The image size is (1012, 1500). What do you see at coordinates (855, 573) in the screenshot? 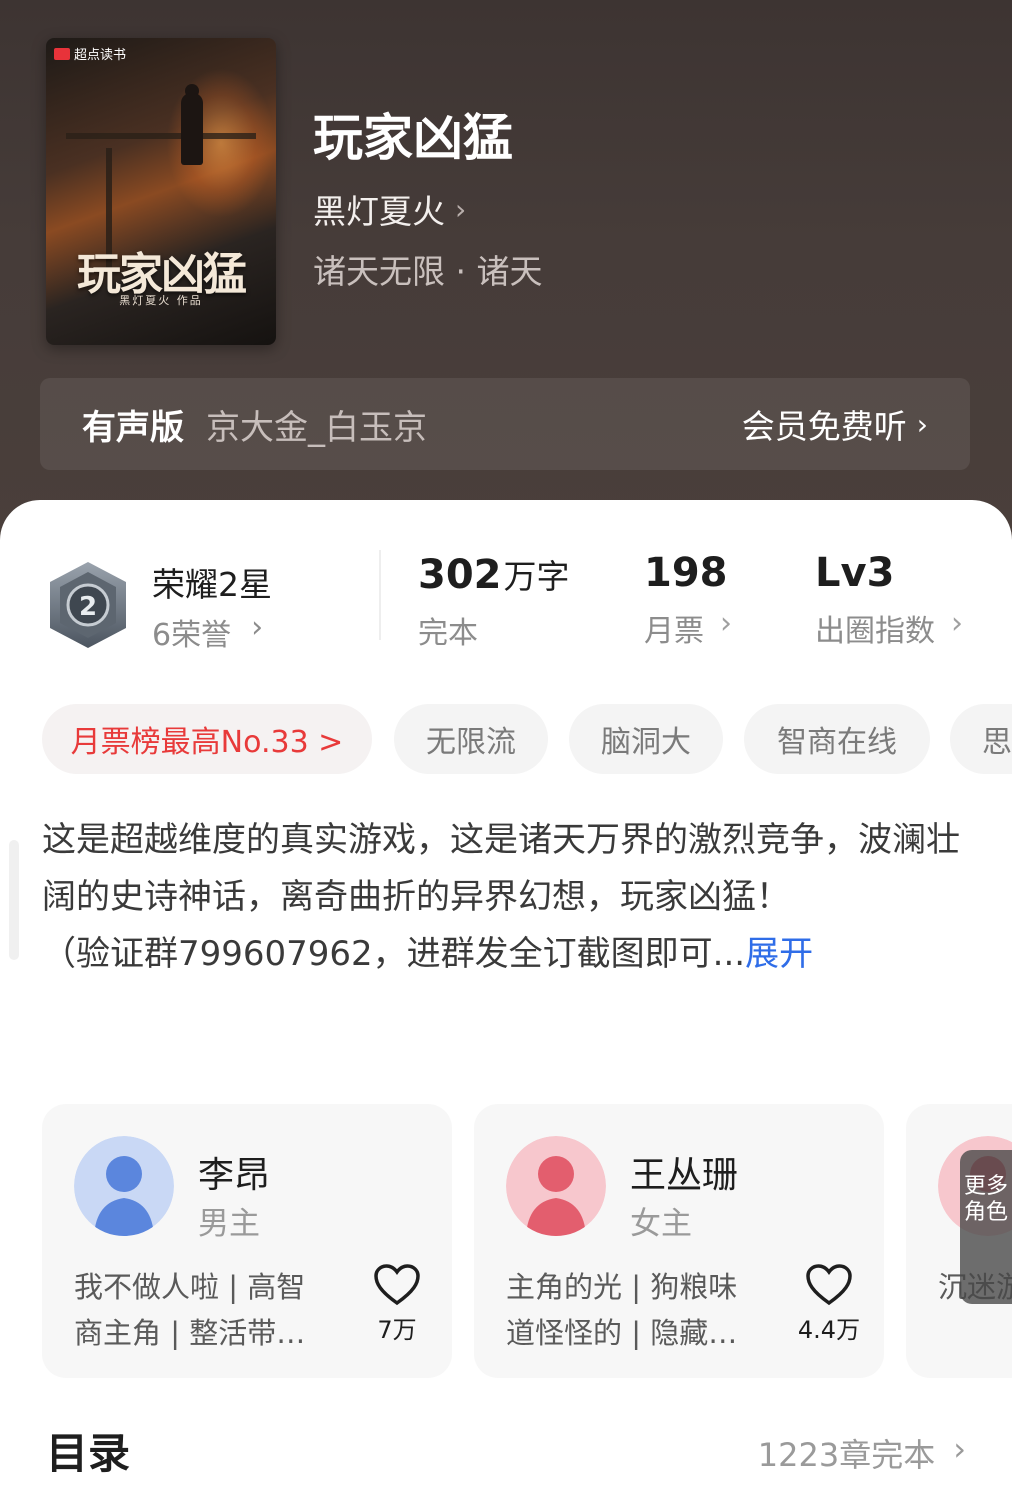
I see `level-number: Lv3` at bounding box center [855, 573].